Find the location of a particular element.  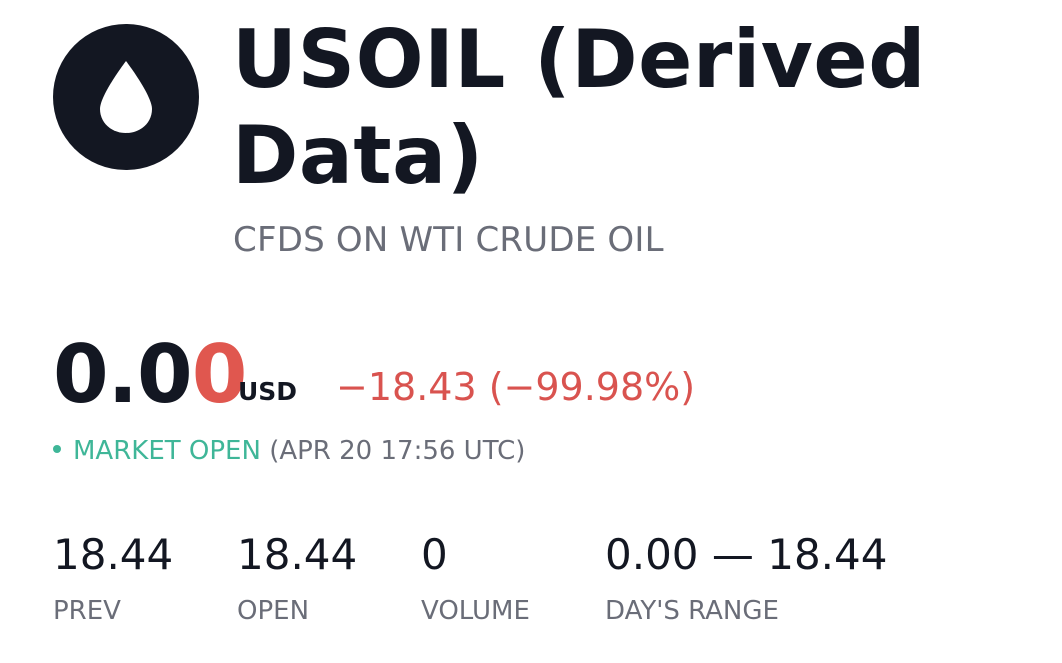

symbol-description: CFDS ON WTI CRUDE OIL is located at coordinates (448, 240).